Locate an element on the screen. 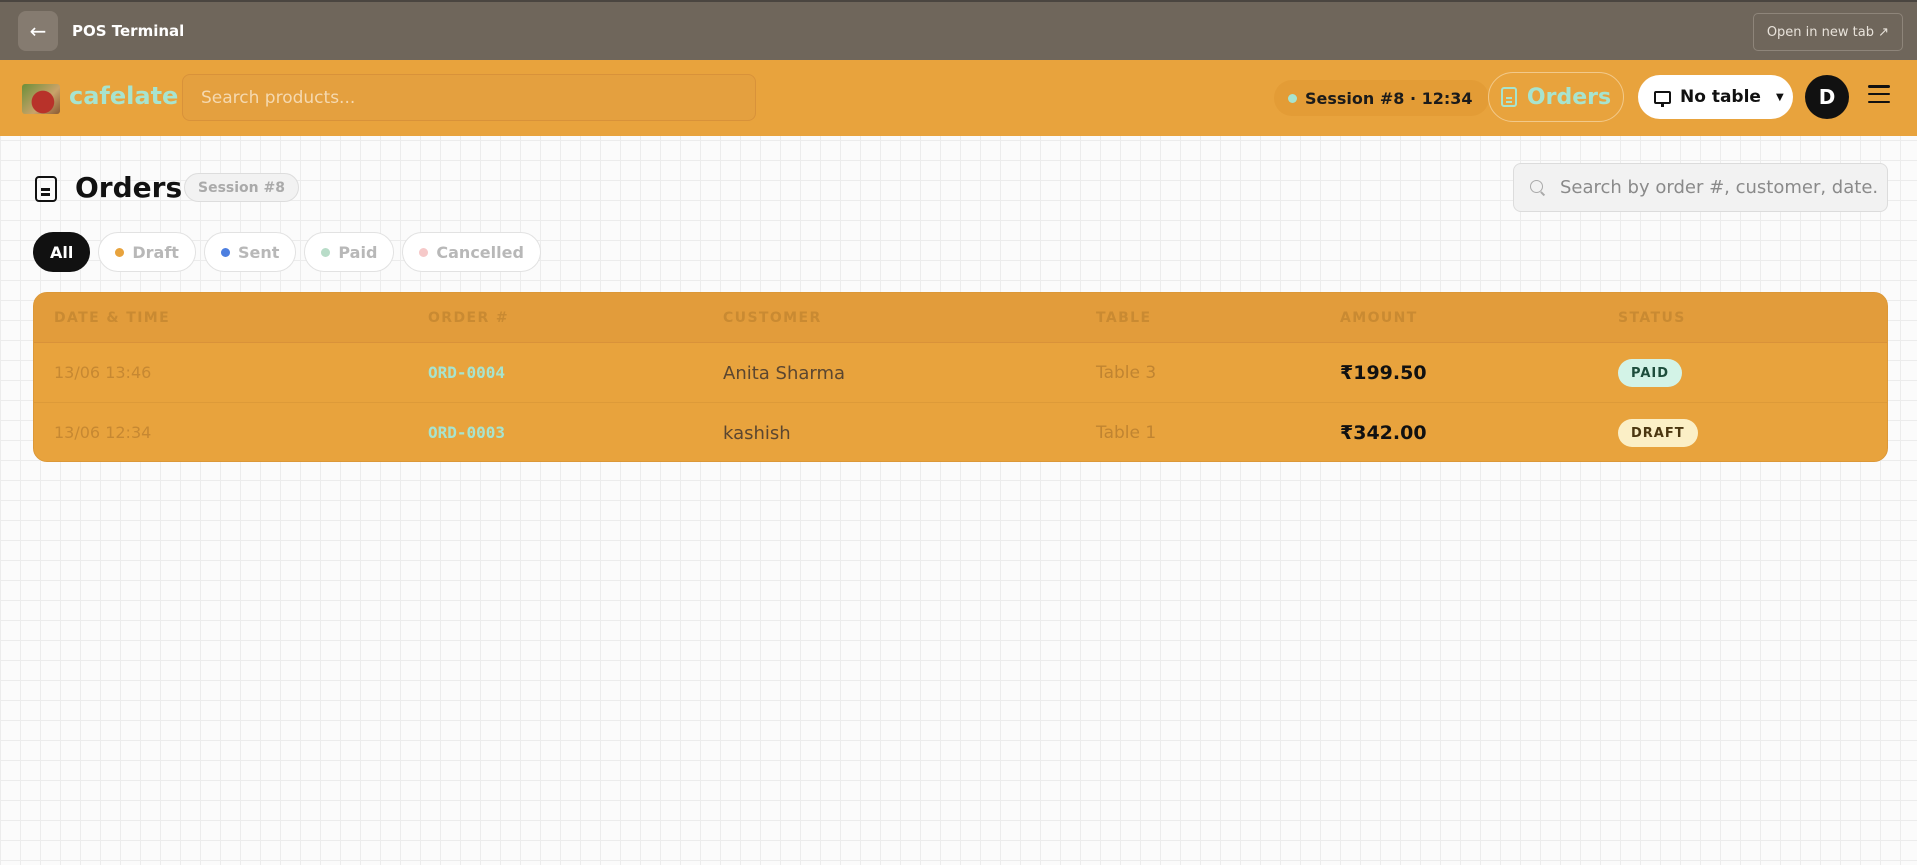  status-filters: All Draft Sent Paid Cancelled is located at coordinates (287, 252).